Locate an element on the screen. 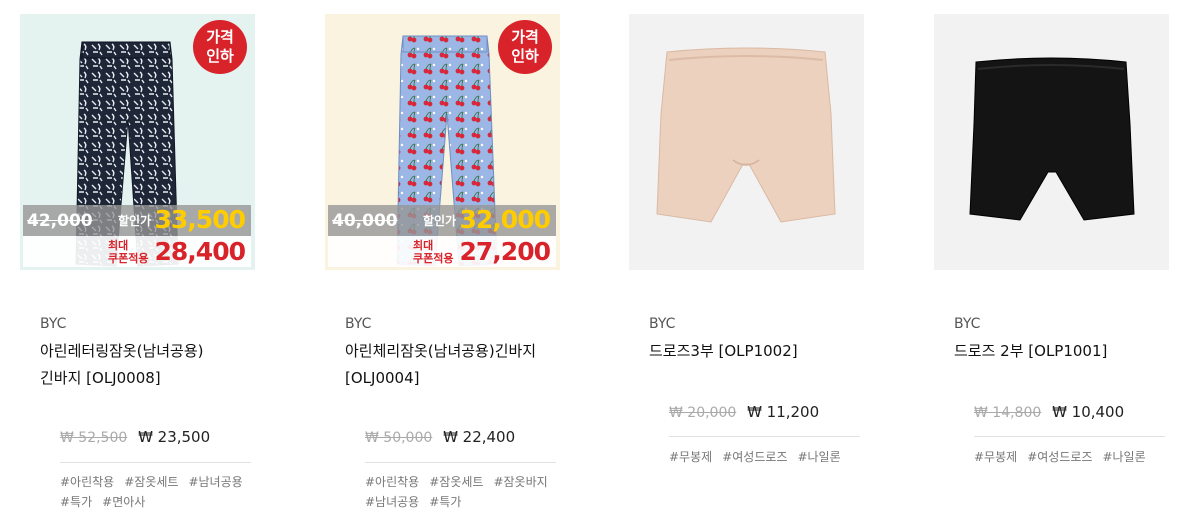 The image size is (1203, 523). sale-price: ₩ 10,400 is located at coordinates (1088, 412).